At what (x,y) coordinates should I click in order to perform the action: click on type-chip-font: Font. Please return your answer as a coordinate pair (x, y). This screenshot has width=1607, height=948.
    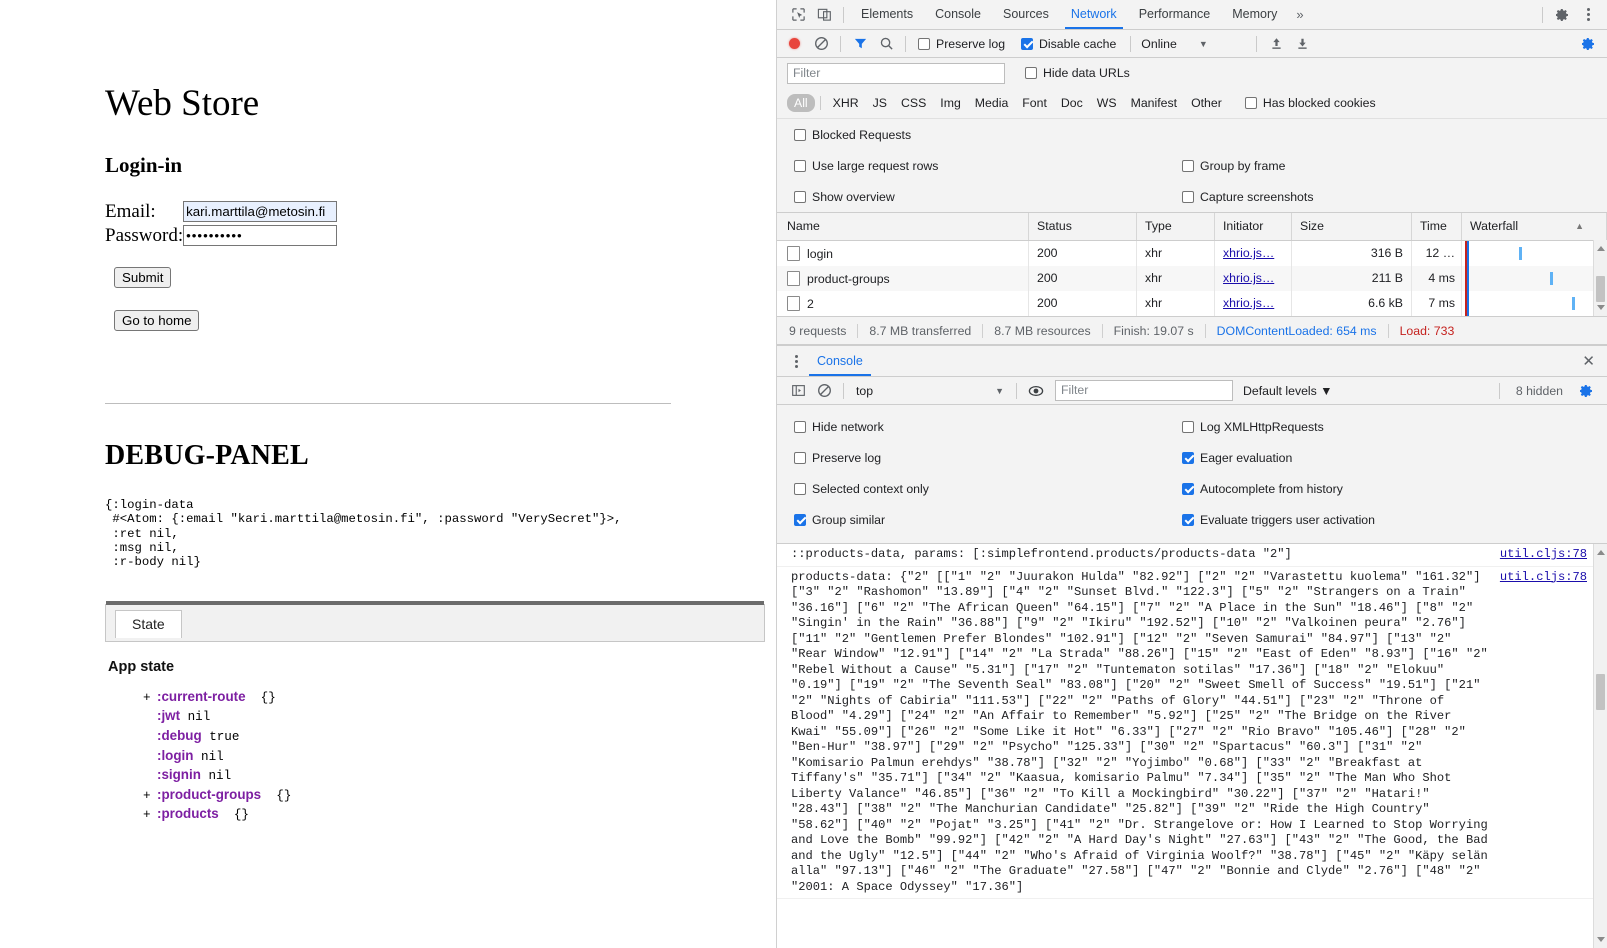
    Looking at the image, I should click on (1034, 103).